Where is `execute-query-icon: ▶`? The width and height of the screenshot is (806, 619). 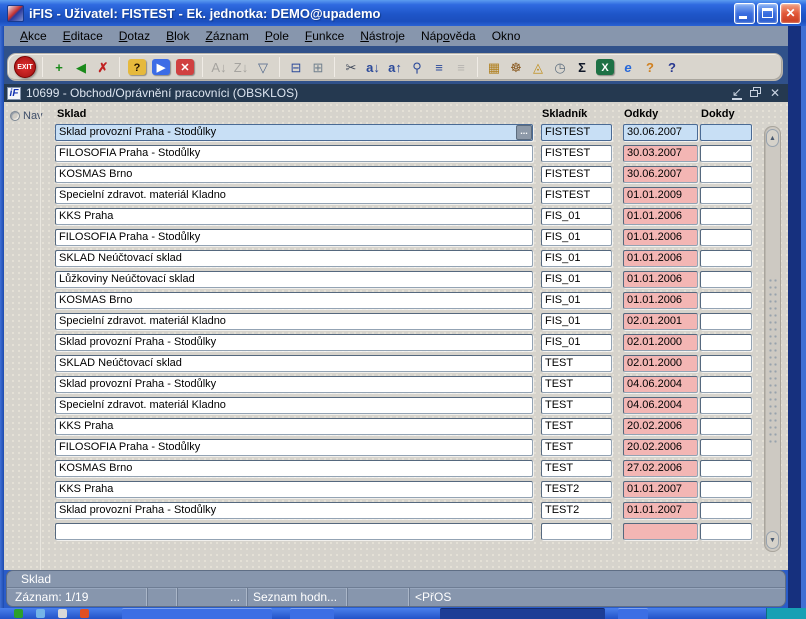 execute-query-icon: ▶ is located at coordinates (161, 67).